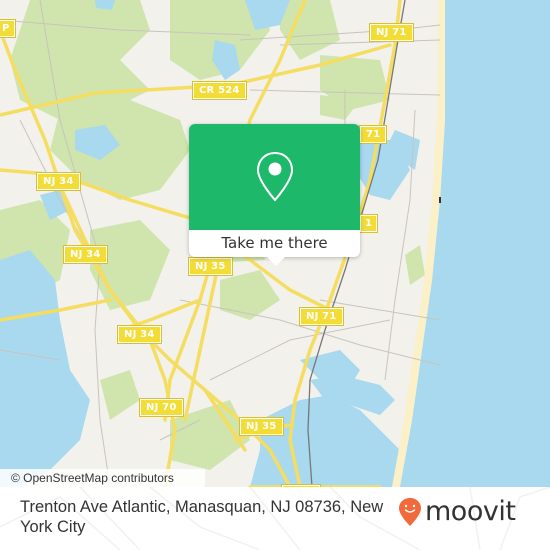 Image resolution: width=550 pixels, height=550 pixels. What do you see at coordinates (102, 478) in the screenshot?
I see `map-attribution: © OpenStreetMap contributors` at bounding box center [102, 478].